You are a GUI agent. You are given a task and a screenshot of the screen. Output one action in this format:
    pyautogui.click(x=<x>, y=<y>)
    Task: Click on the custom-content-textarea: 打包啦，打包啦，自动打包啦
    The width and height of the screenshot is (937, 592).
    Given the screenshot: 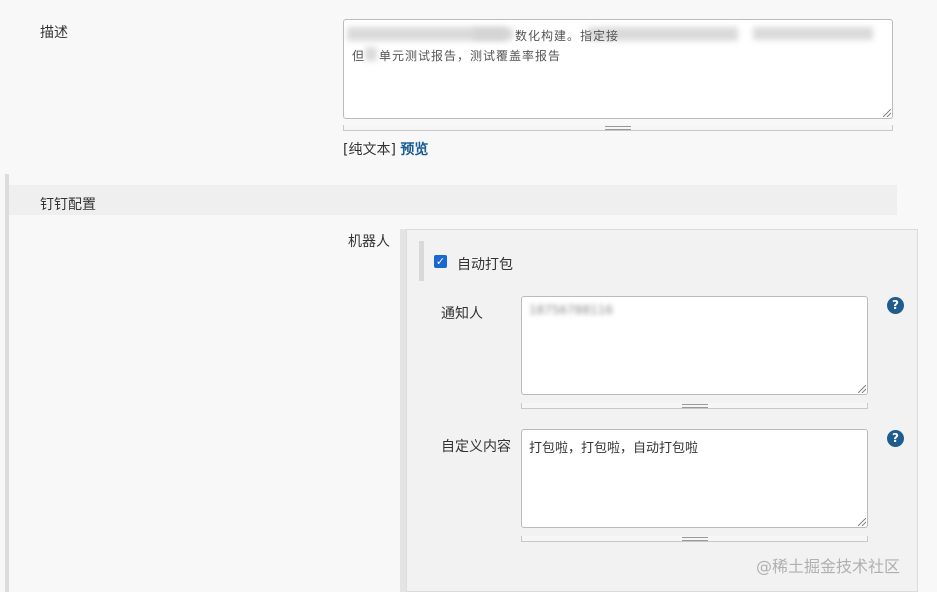 What is the action you would take?
    pyautogui.click(x=694, y=478)
    